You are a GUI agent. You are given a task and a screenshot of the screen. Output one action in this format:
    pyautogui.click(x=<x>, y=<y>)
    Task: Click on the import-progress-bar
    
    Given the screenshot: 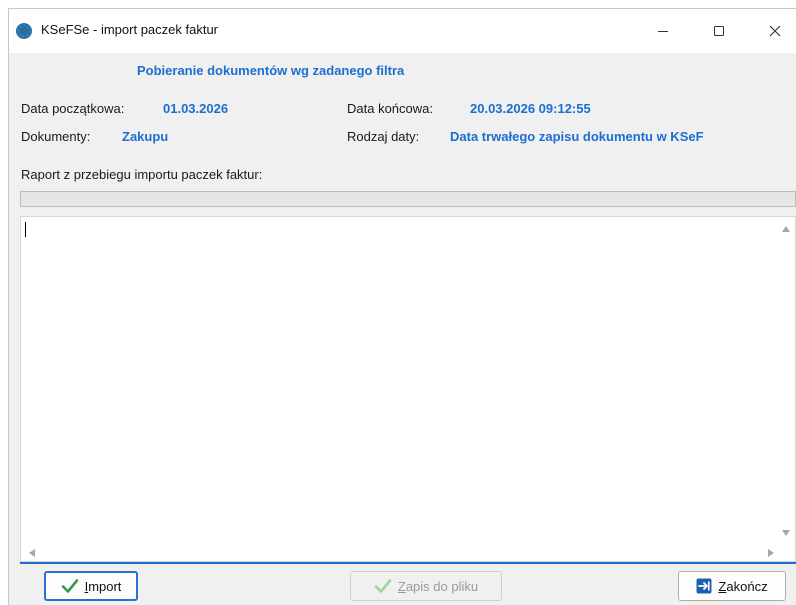 What is the action you would take?
    pyautogui.click(x=408, y=199)
    